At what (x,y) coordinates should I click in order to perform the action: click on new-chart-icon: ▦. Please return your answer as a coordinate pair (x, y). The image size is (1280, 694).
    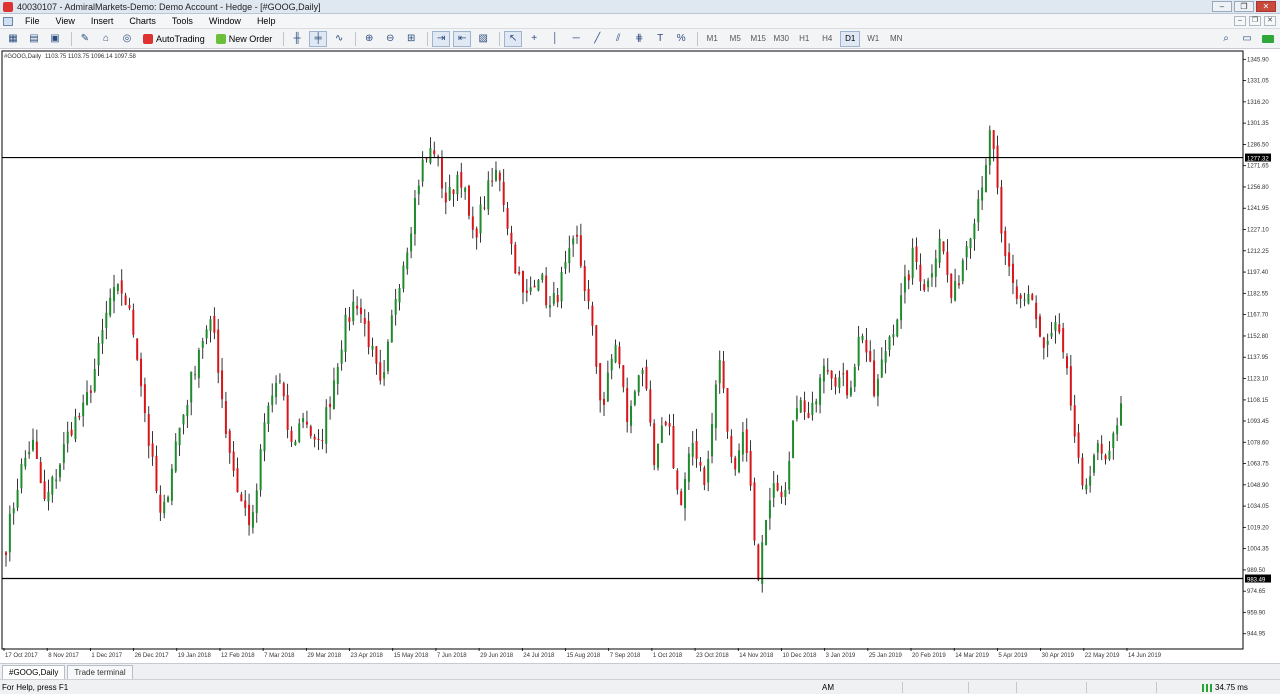
    Looking at the image, I should click on (13, 39).